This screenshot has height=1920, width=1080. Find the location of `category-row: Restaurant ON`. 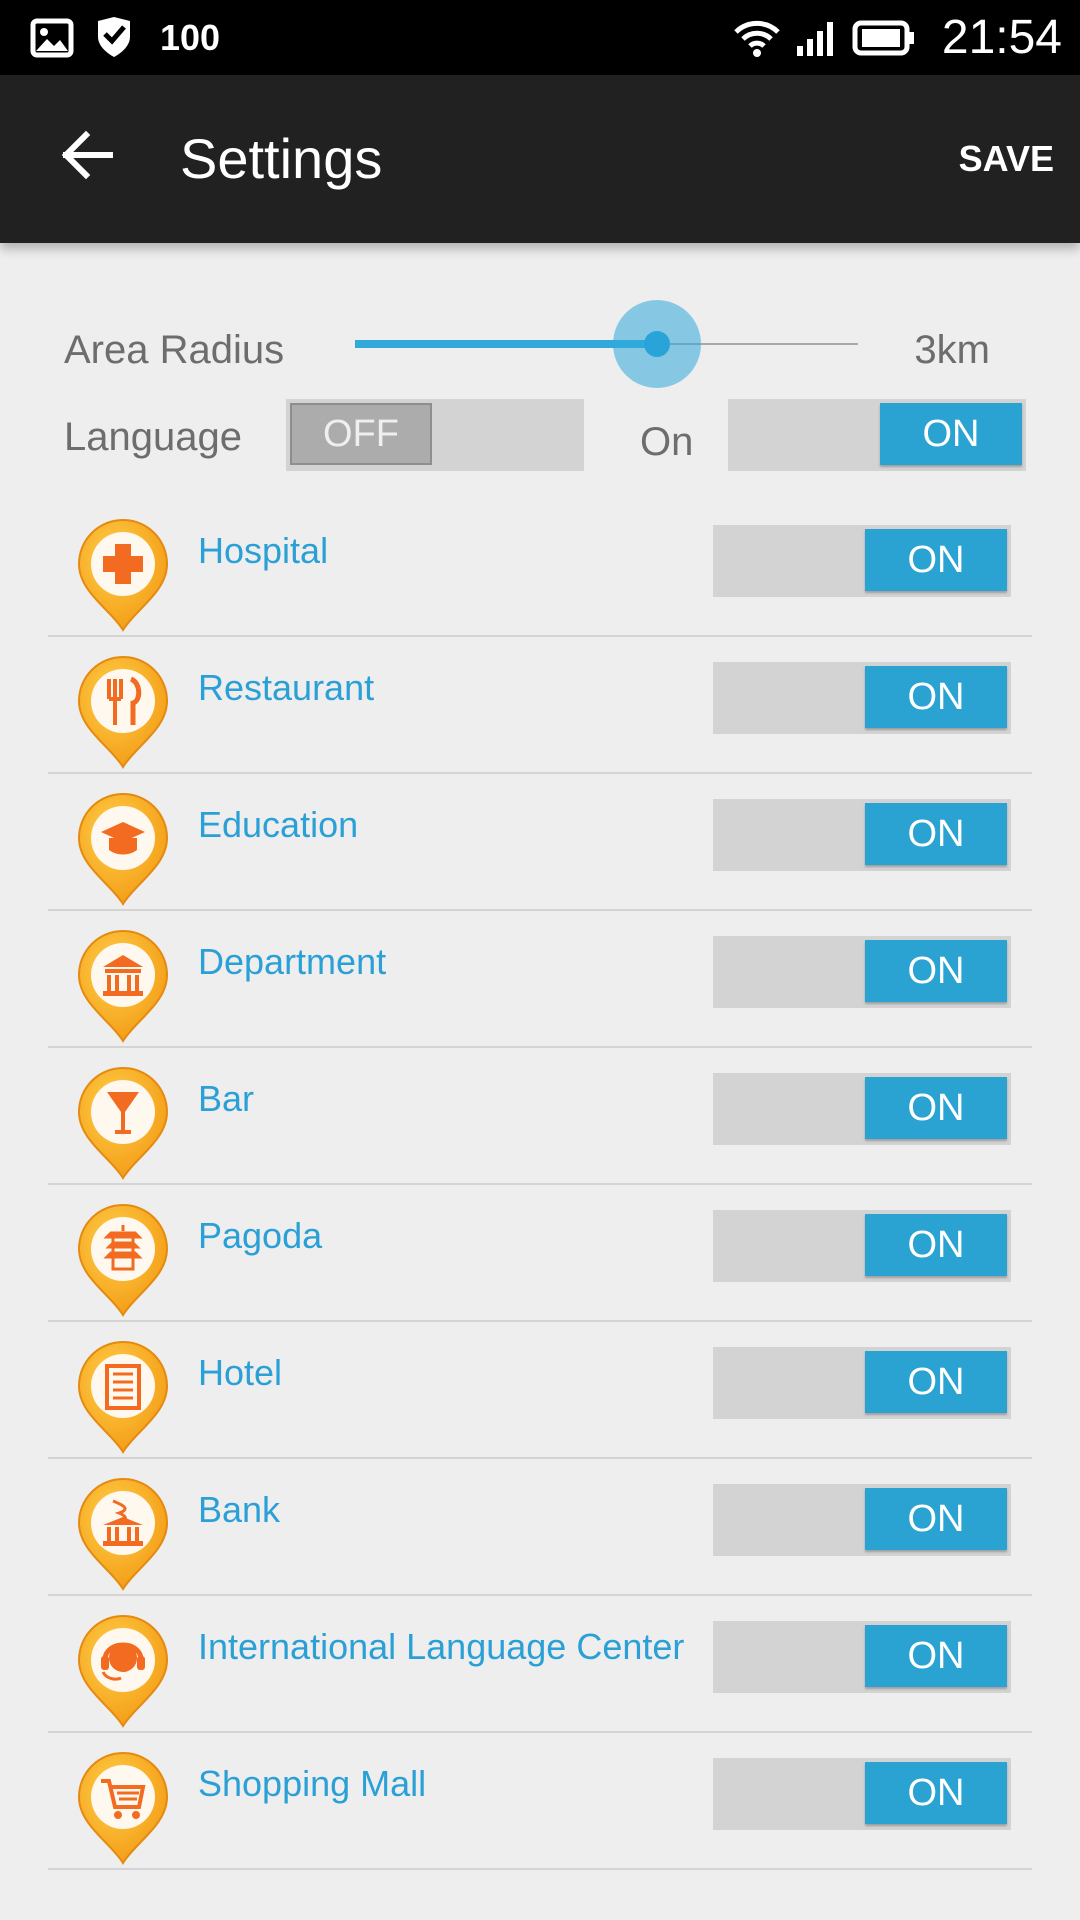

category-row: Restaurant ON is located at coordinates (540, 705).